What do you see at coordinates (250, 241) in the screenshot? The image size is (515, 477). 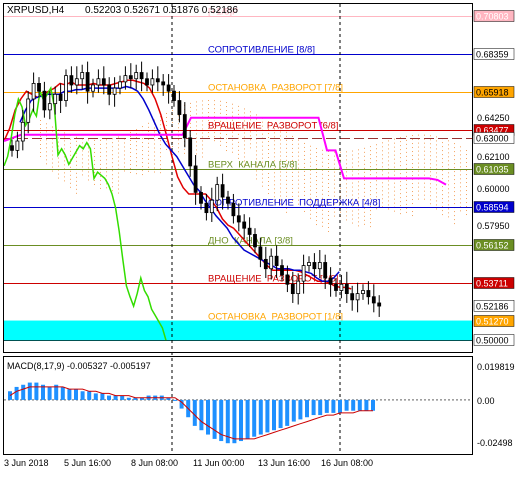 I see `level-label-l3_8: ДНО_КАНАЛА [3/8]` at bounding box center [250, 241].